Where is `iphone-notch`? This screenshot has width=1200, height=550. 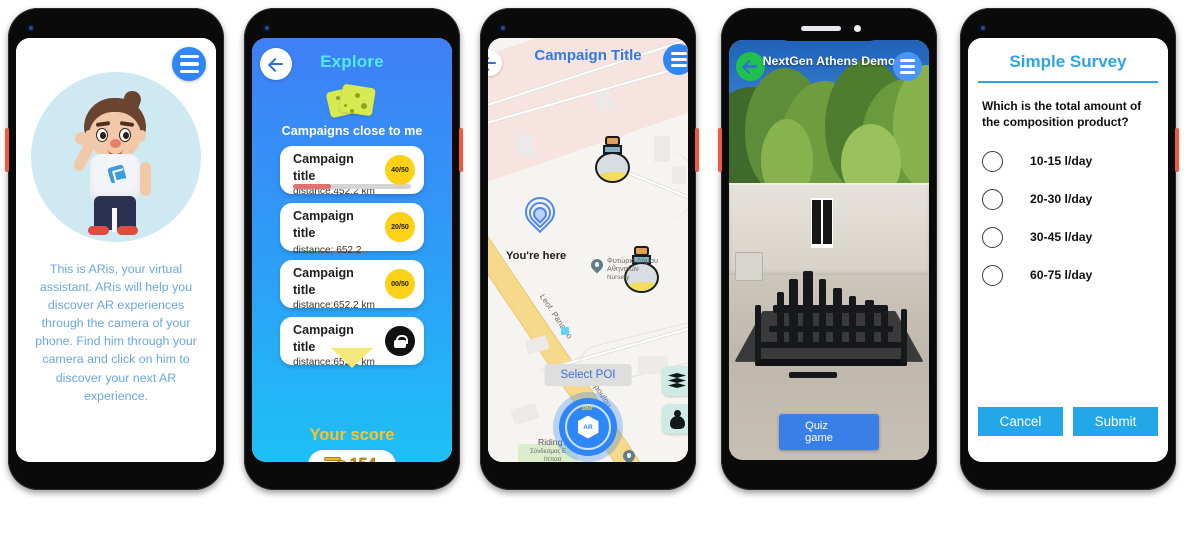
iphone-notch is located at coordinates (829, 28).